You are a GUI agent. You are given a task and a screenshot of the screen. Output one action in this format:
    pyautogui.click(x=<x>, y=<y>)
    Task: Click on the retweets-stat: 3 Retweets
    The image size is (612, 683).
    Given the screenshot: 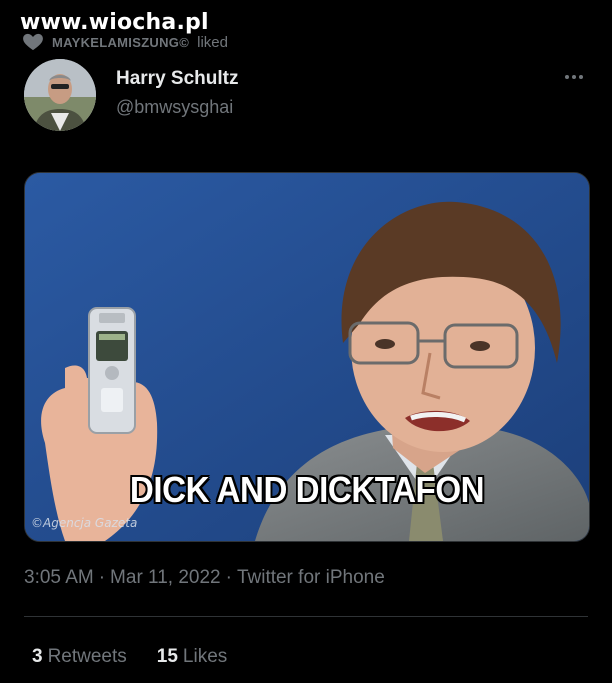 What is the action you would take?
    pyautogui.click(x=79, y=657)
    